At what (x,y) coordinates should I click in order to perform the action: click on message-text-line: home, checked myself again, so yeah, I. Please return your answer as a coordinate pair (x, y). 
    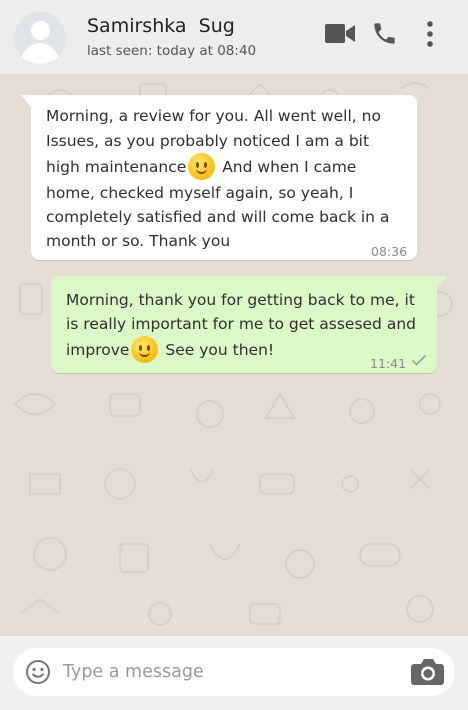
    Looking at the image, I should click on (200, 193).